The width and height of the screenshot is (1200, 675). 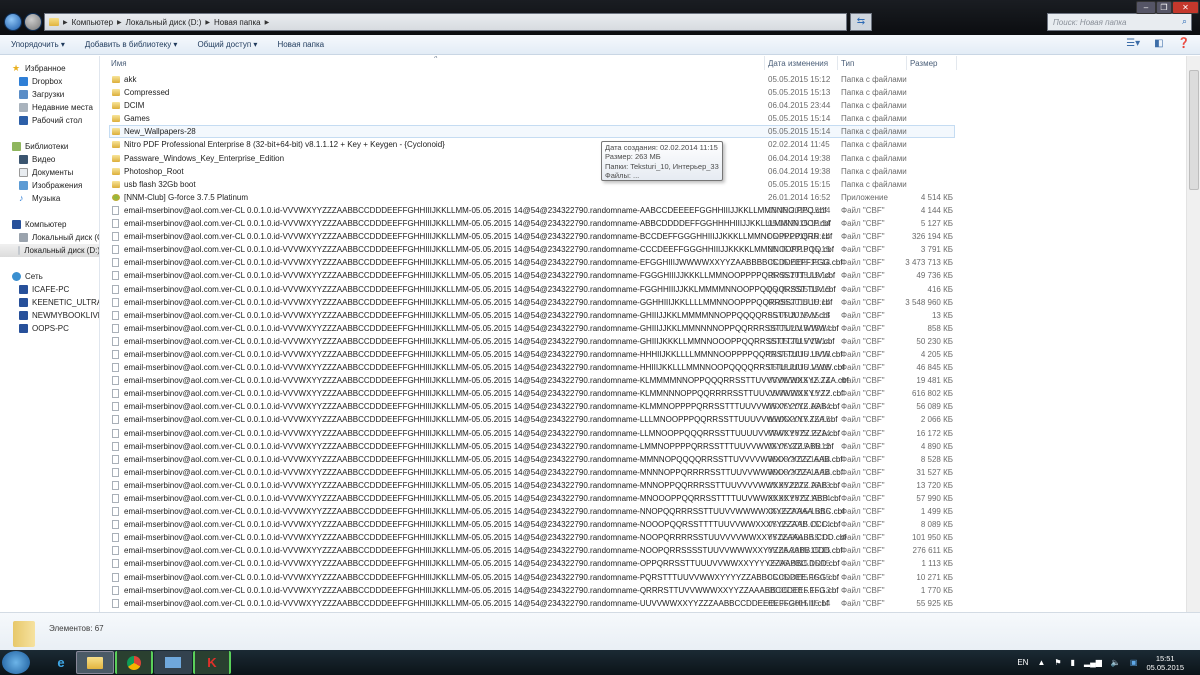 I want to click on refresh-button: ⇆, so click(x=861, y=22).